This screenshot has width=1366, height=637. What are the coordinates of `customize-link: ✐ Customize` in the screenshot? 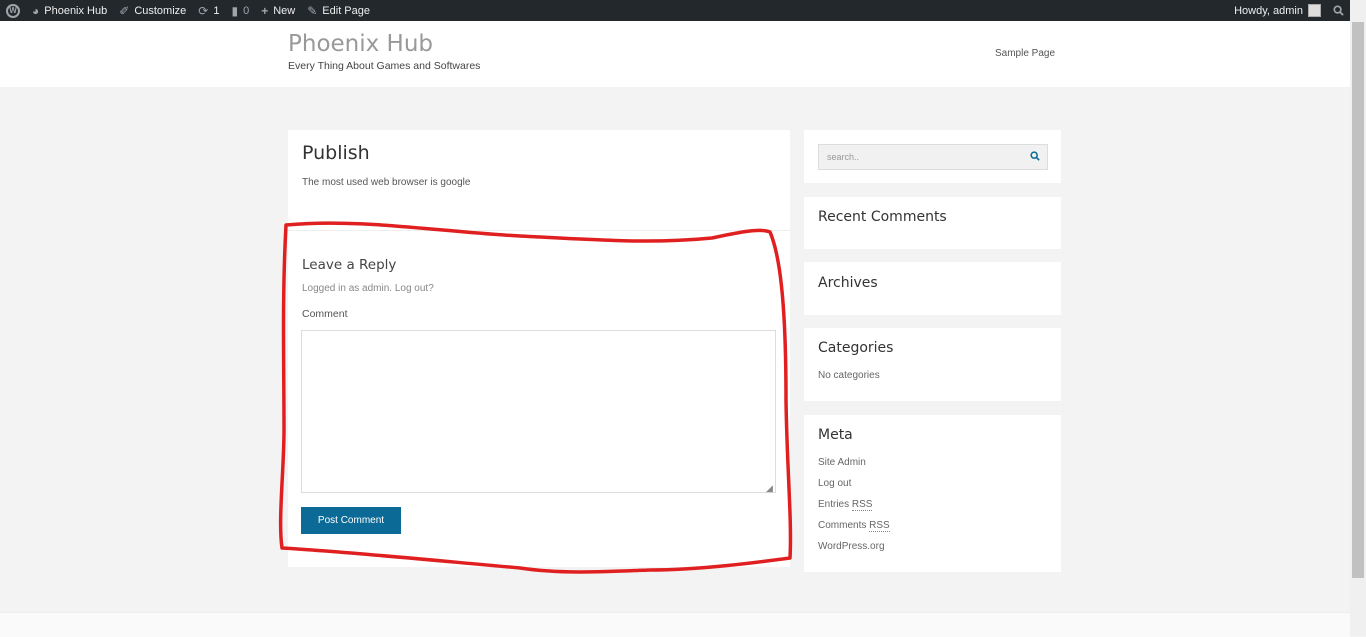 It's located at (152, 10).